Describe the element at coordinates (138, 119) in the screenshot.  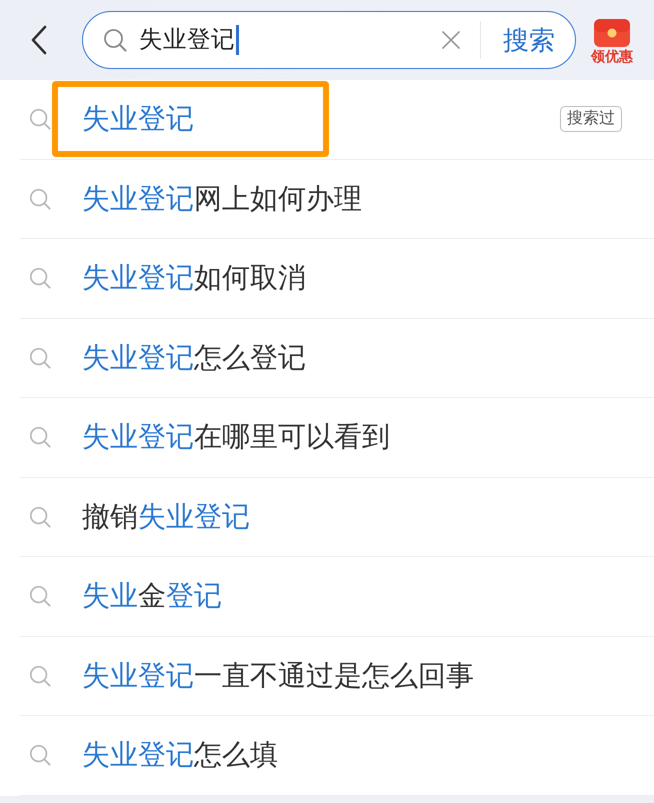
I see `suggestion-text: 失业登记` at that location.